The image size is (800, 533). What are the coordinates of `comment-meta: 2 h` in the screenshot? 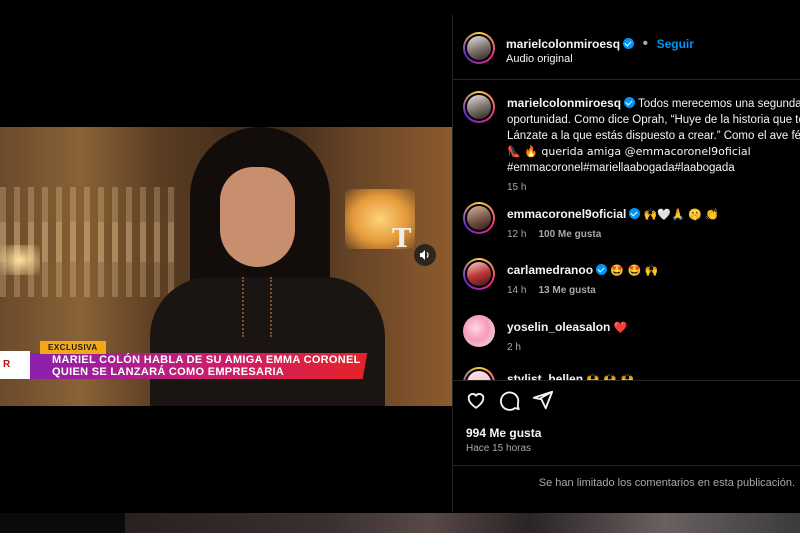 It's located at (653, 348).